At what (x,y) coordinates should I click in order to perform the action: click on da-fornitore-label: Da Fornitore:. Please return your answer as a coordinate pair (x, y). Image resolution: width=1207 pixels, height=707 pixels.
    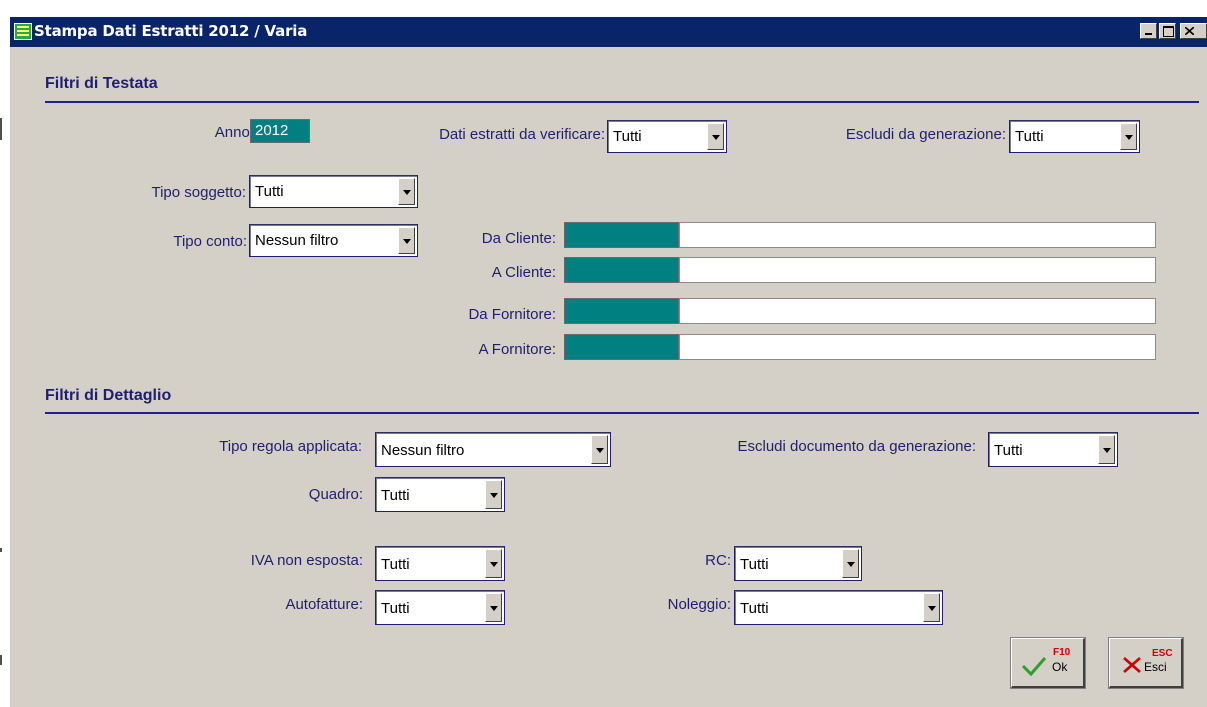
    Looking at the image, I should click on (512, 314).